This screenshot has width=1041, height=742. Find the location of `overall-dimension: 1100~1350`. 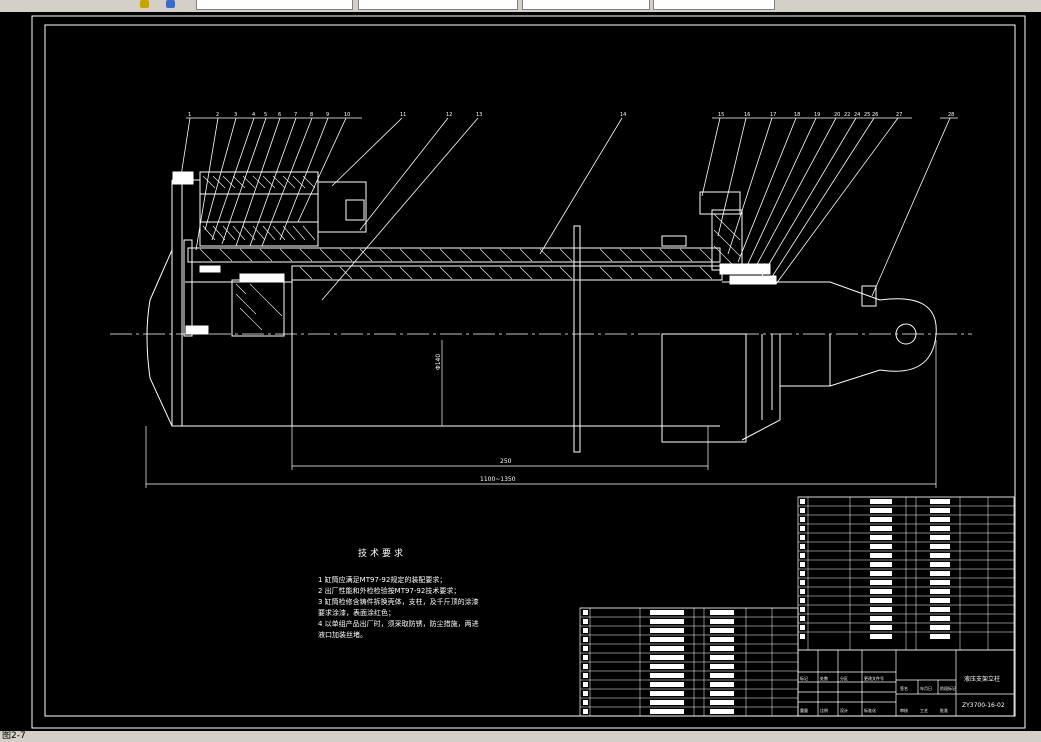

overall-dimension: 1100~1350 is located at coordinates (498, 479).